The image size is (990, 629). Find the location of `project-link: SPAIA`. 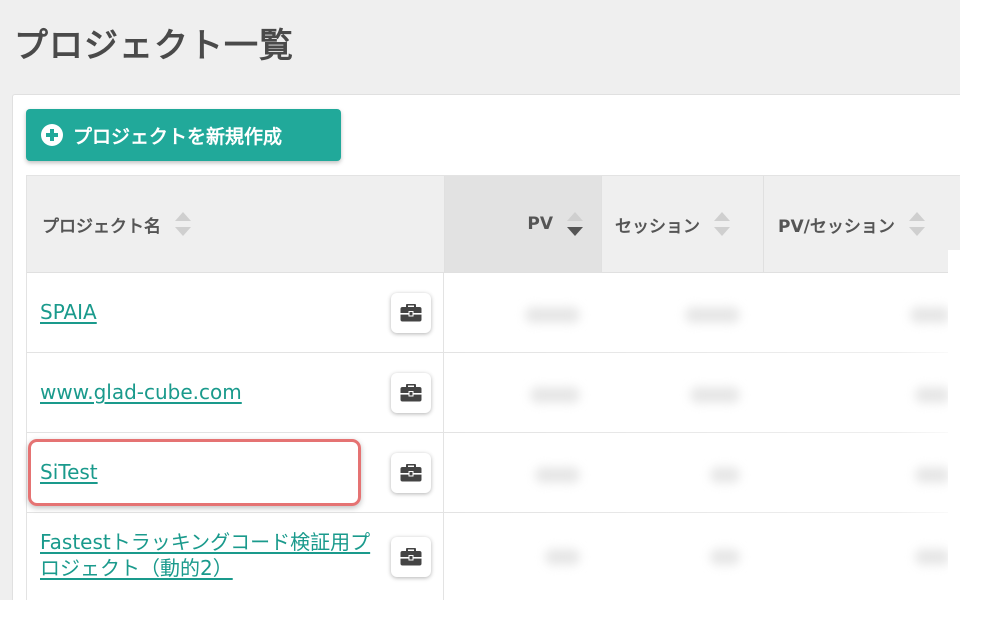

project-link: SPAIA is located at coordinates (68, 312).